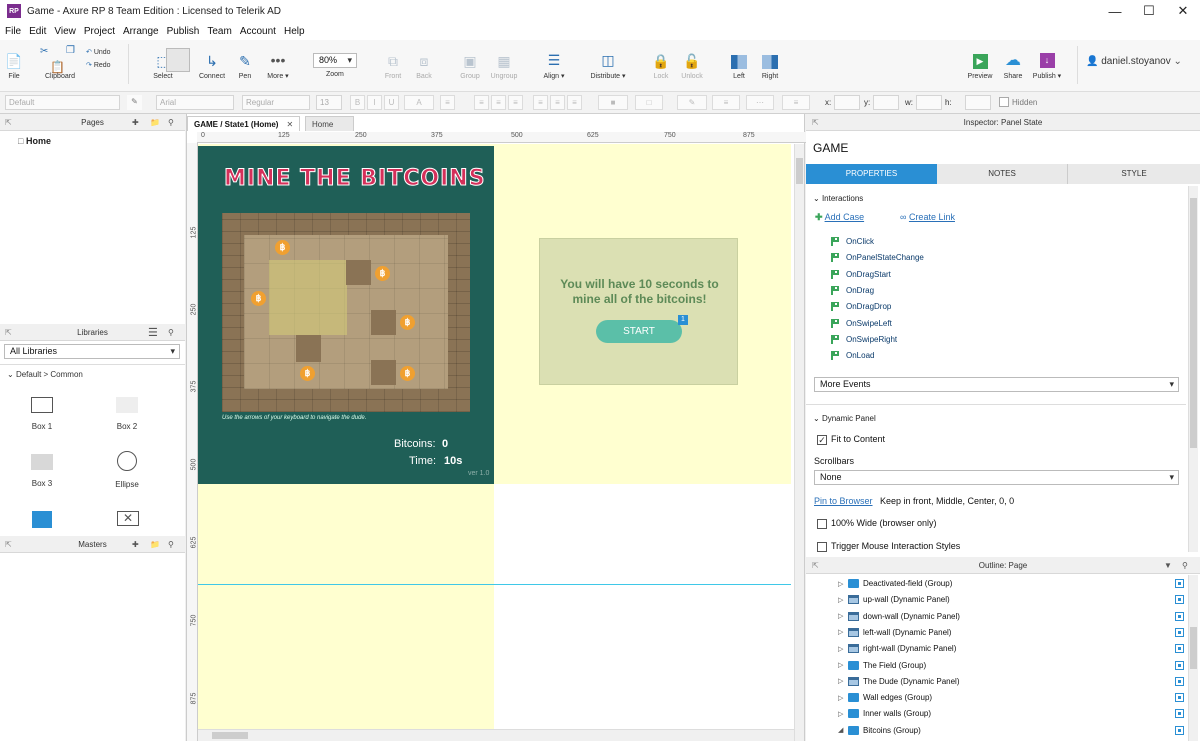 This screenshot has width=1200, height=741. What do you see at coordinates (276, 102) in the screenshot?
I see `weight-select: Regular` at bounding box center [276, 102].